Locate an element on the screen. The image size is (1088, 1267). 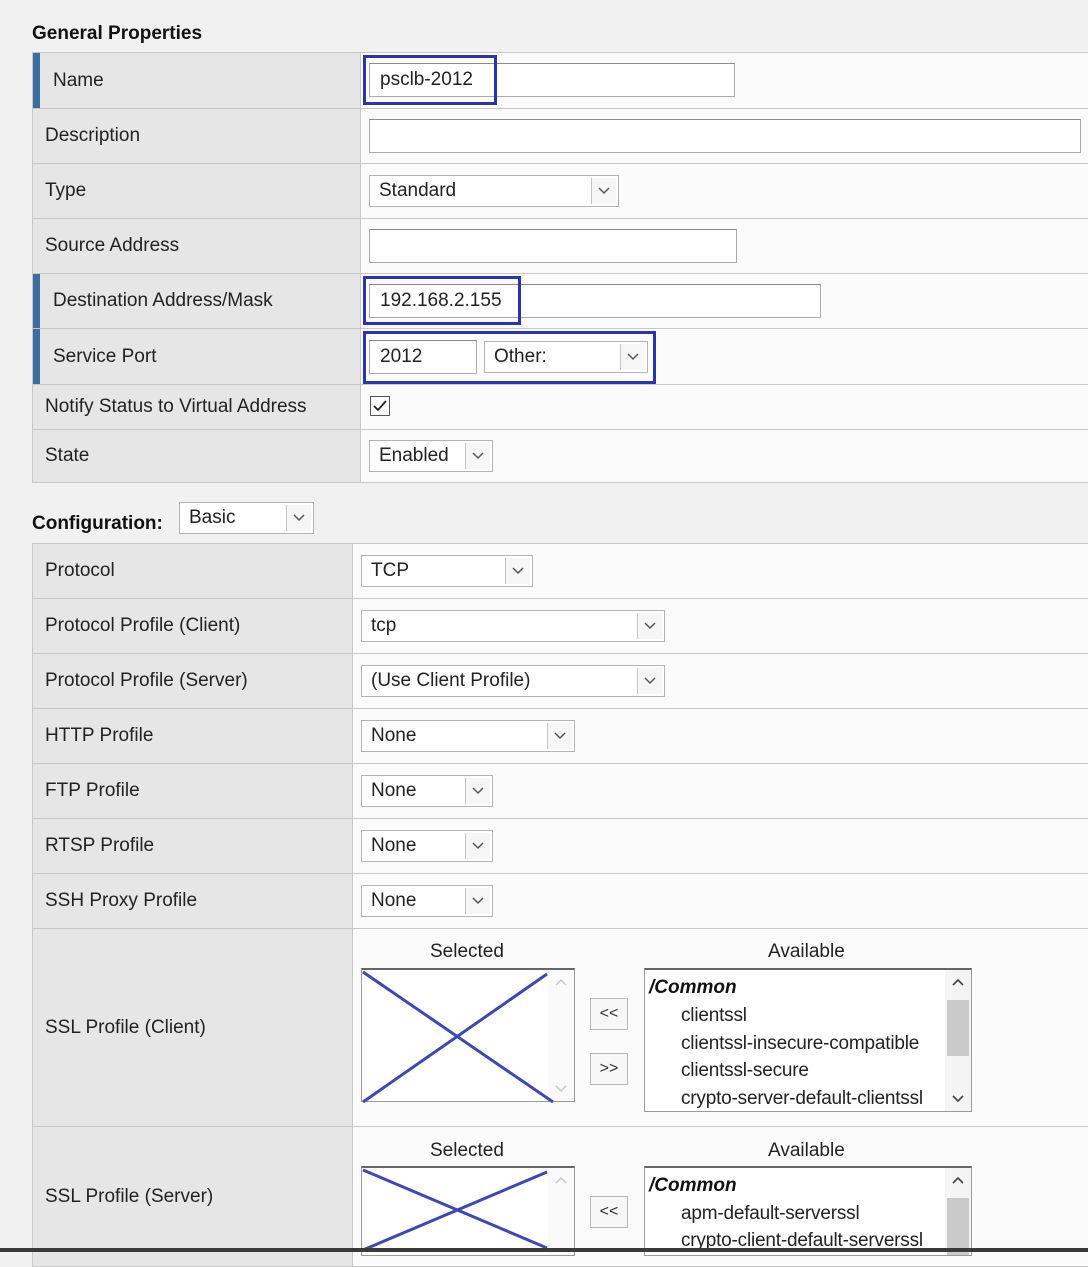
checkmark-icon is located at coordinates (380, 406).